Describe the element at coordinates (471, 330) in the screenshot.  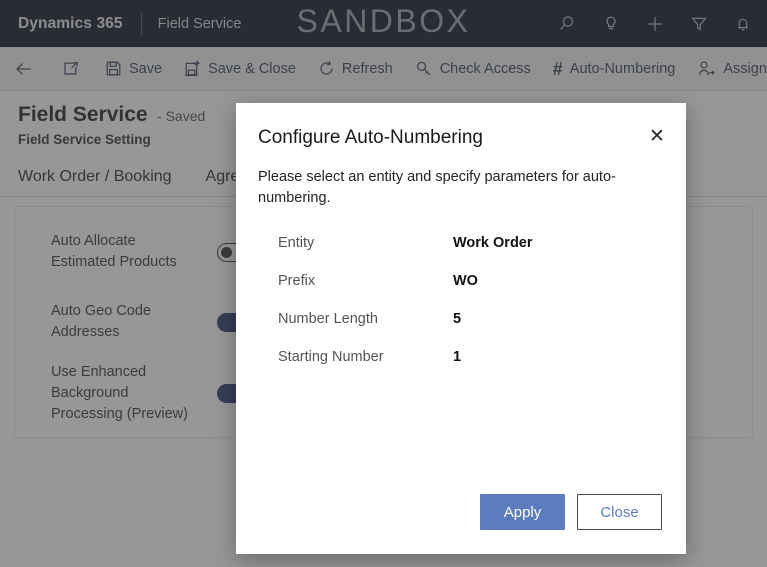
I see `field-row-number-length: Number Length 5` at that location.